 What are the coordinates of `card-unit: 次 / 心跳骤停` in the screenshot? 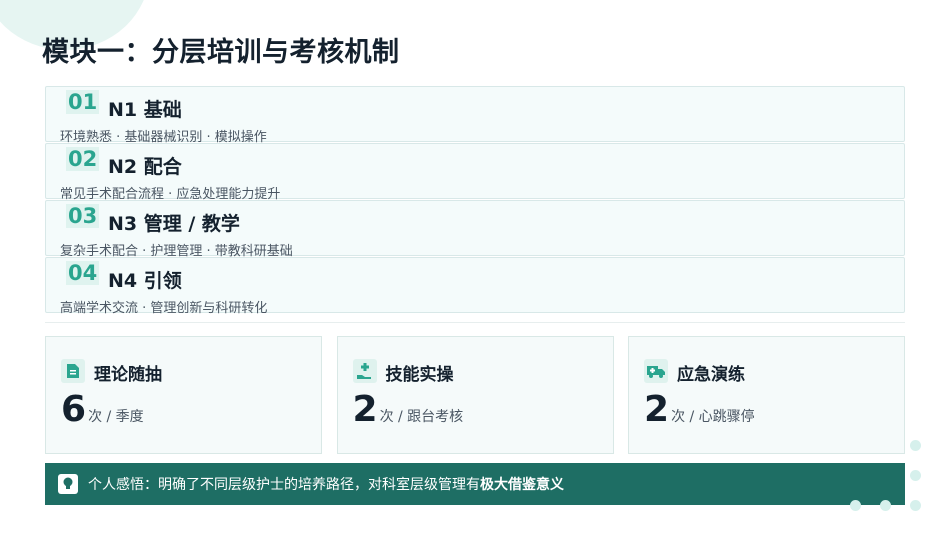 It's located at (713, 417).